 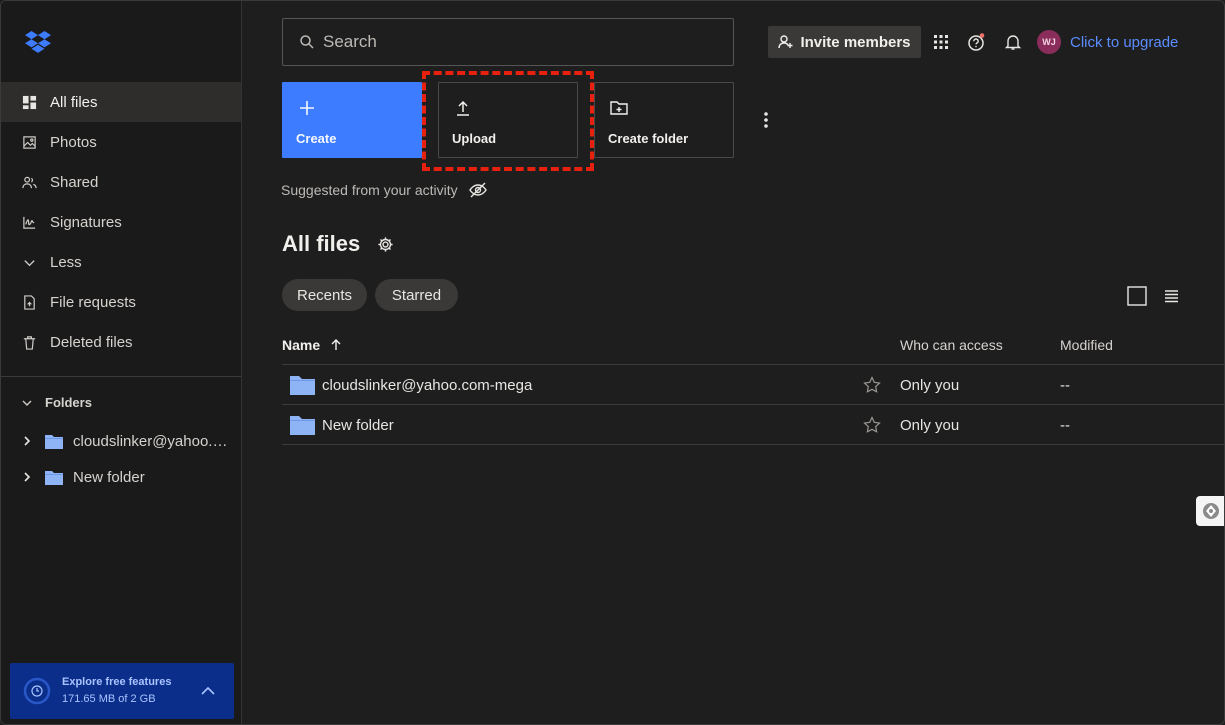 What do you see at coordinates (477, 190) in the screenshot?
I see `hide-eye-icon` at bounding box center [477, 190].